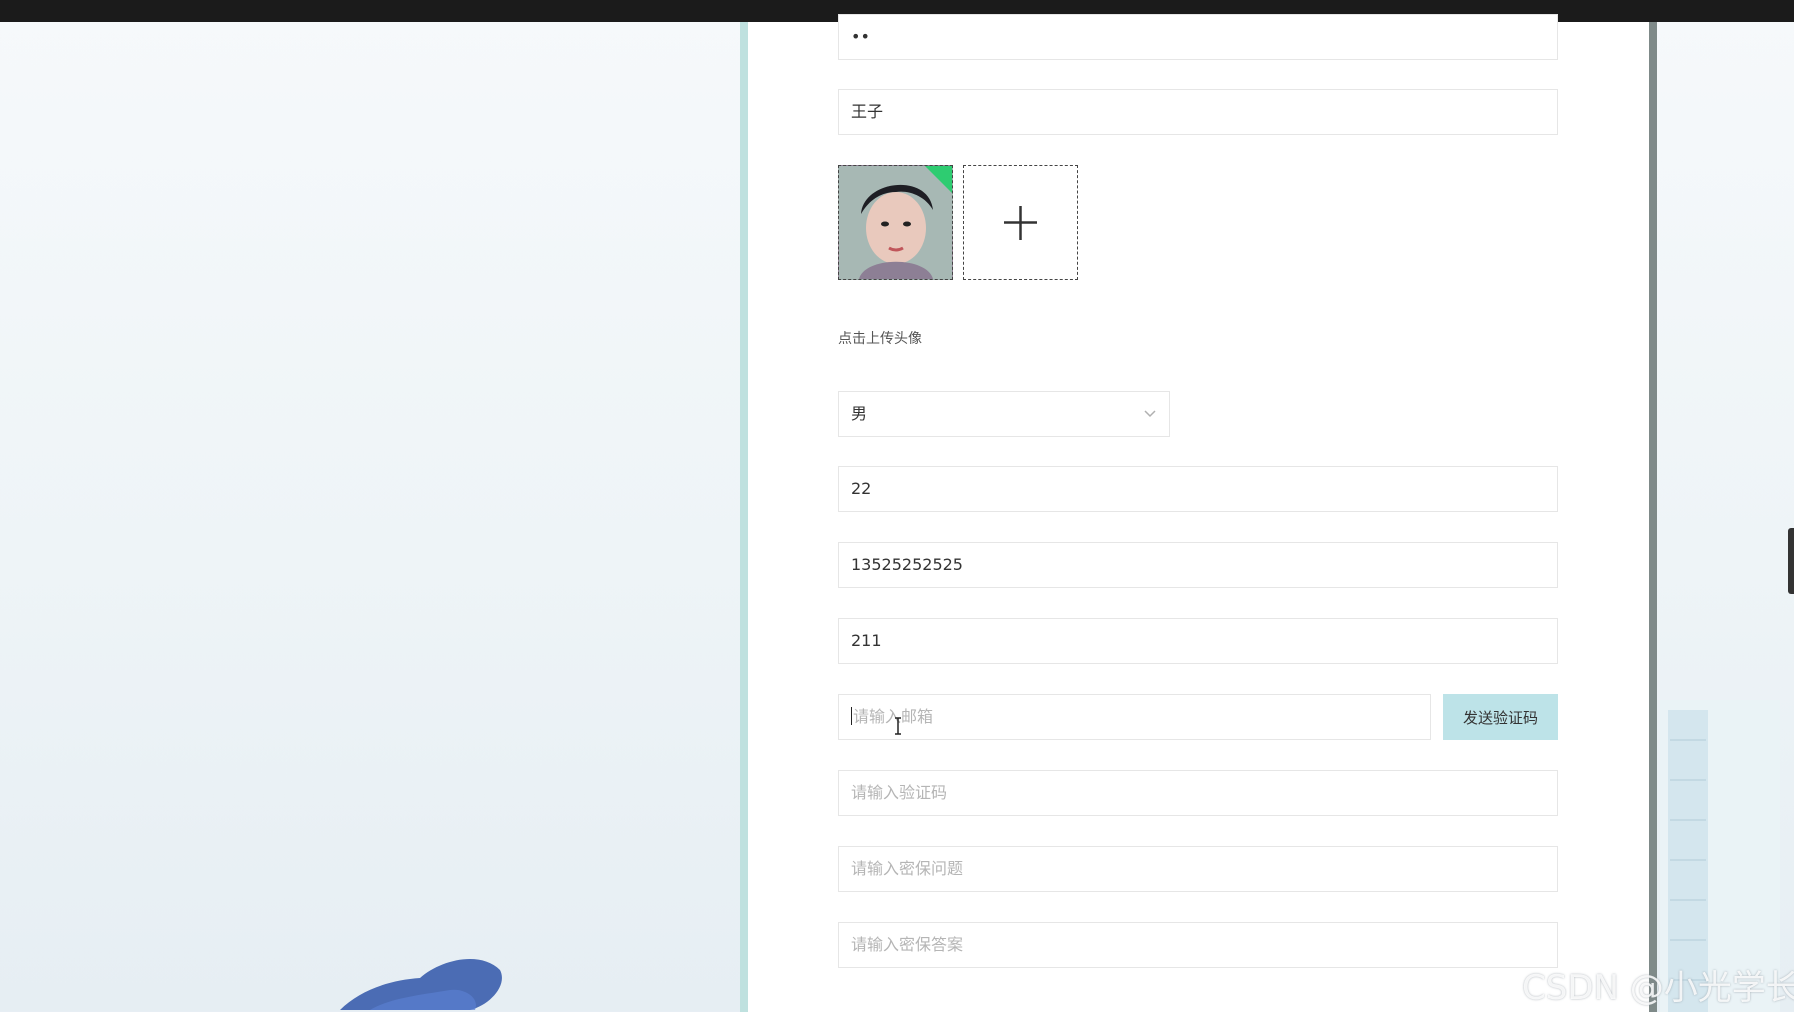 The width and height of the screenshot is (1794, 1012). I want to click on background-decoration, so click(421, 984).